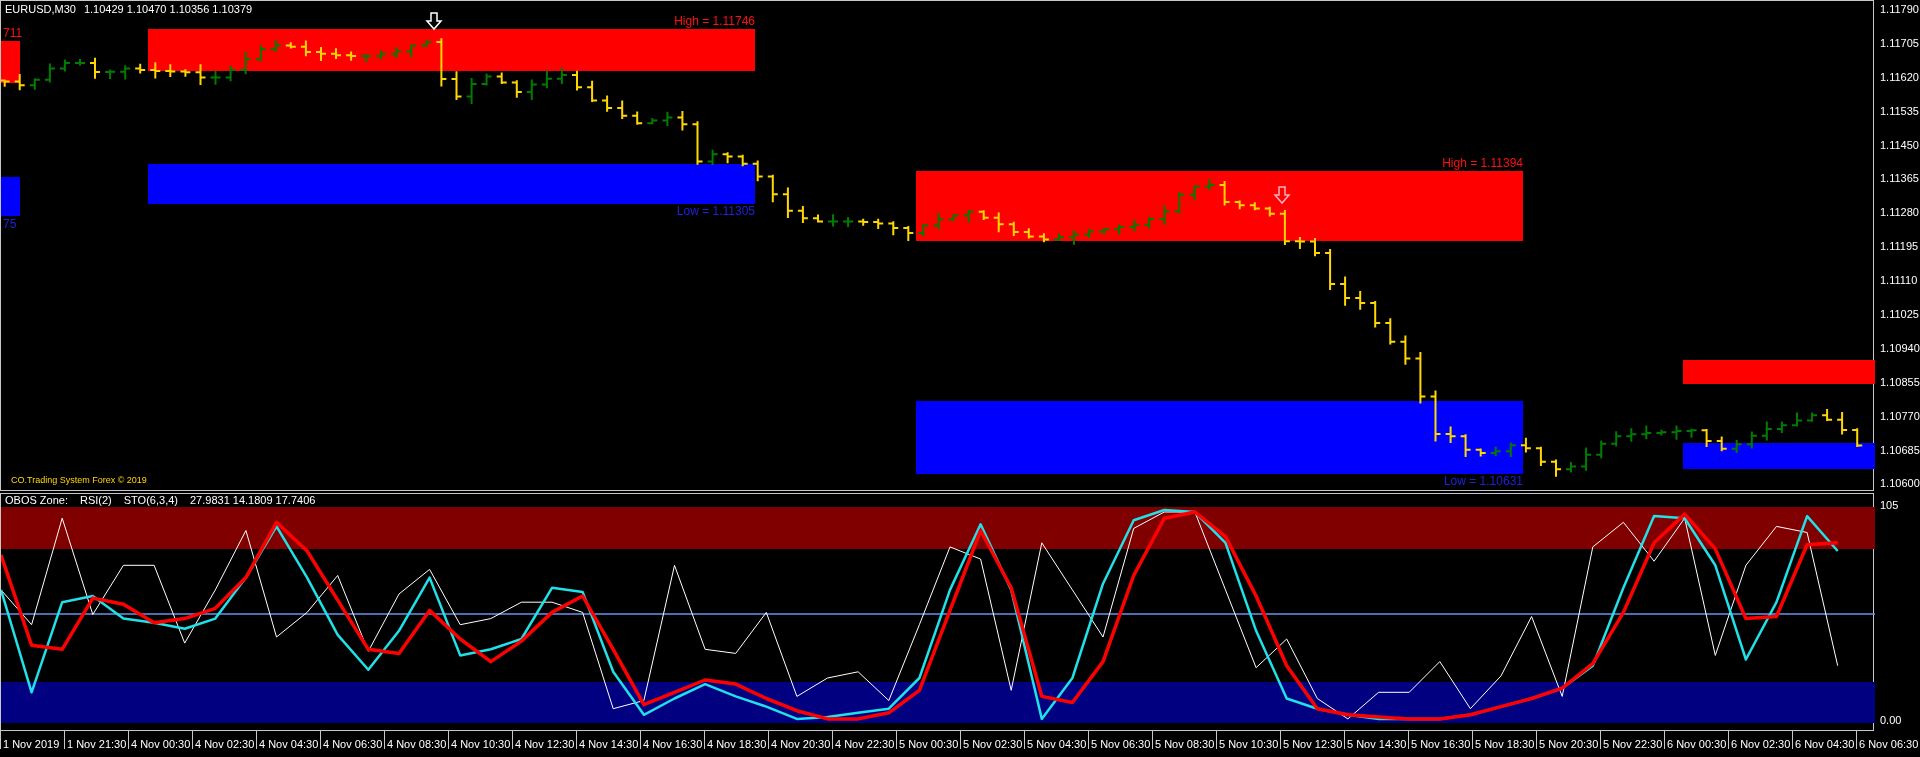 The height and width of the screenshot is (757, 1920). I want to click on indicator-label: RSI(2), so click(96, 500).